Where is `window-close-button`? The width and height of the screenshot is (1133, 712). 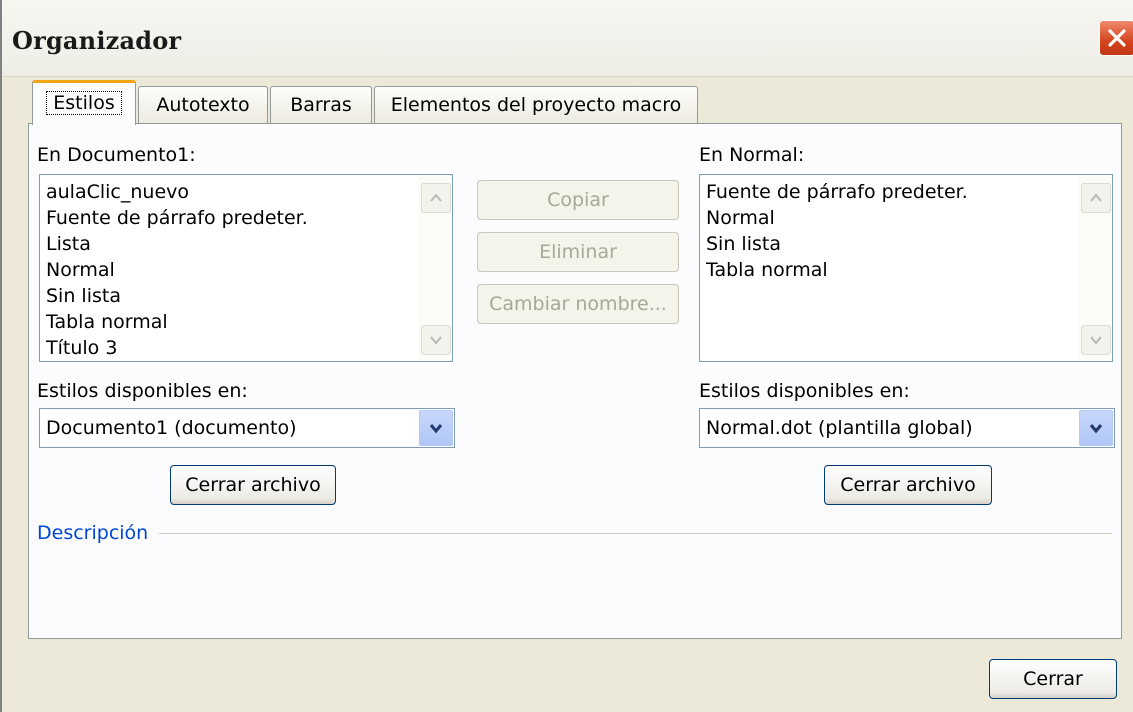 window-close-button is located at coordinates (1116, 38).